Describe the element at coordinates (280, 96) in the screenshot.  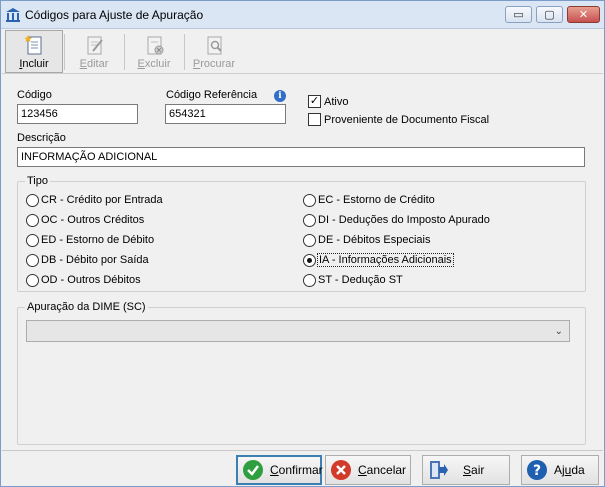
I see `info-icon: i` at that location.